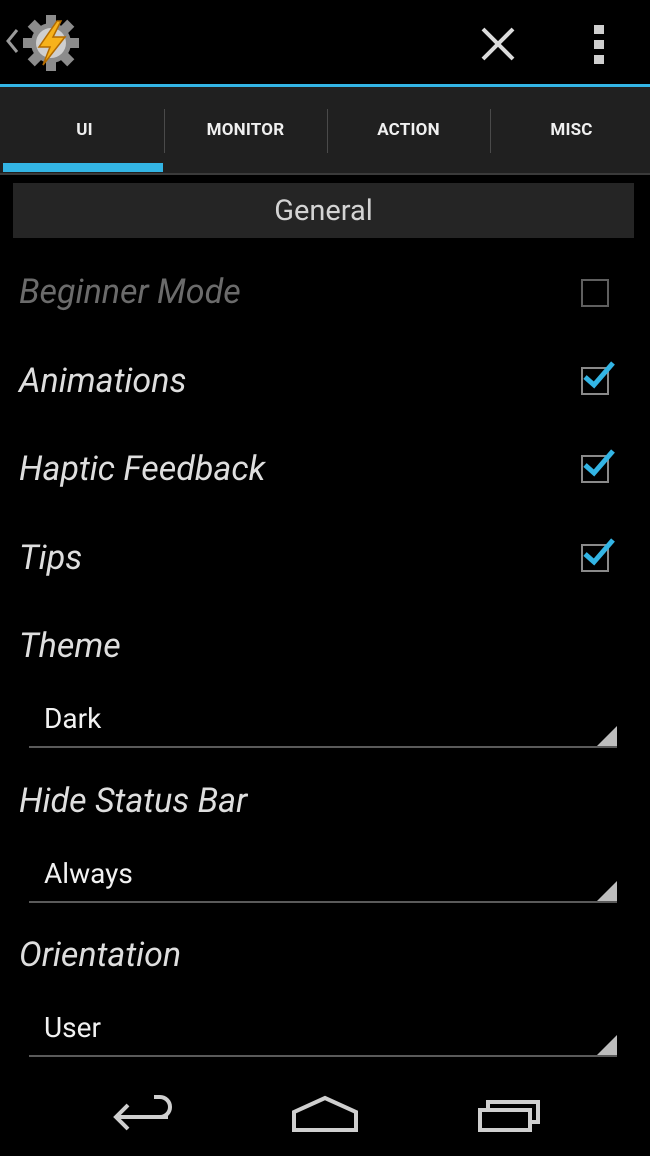 The width and height of the screenshot is (650, 1156). Describe the element at coordinates (84, 130) in the screenshot. I see `tab-ui: UI` at that location.